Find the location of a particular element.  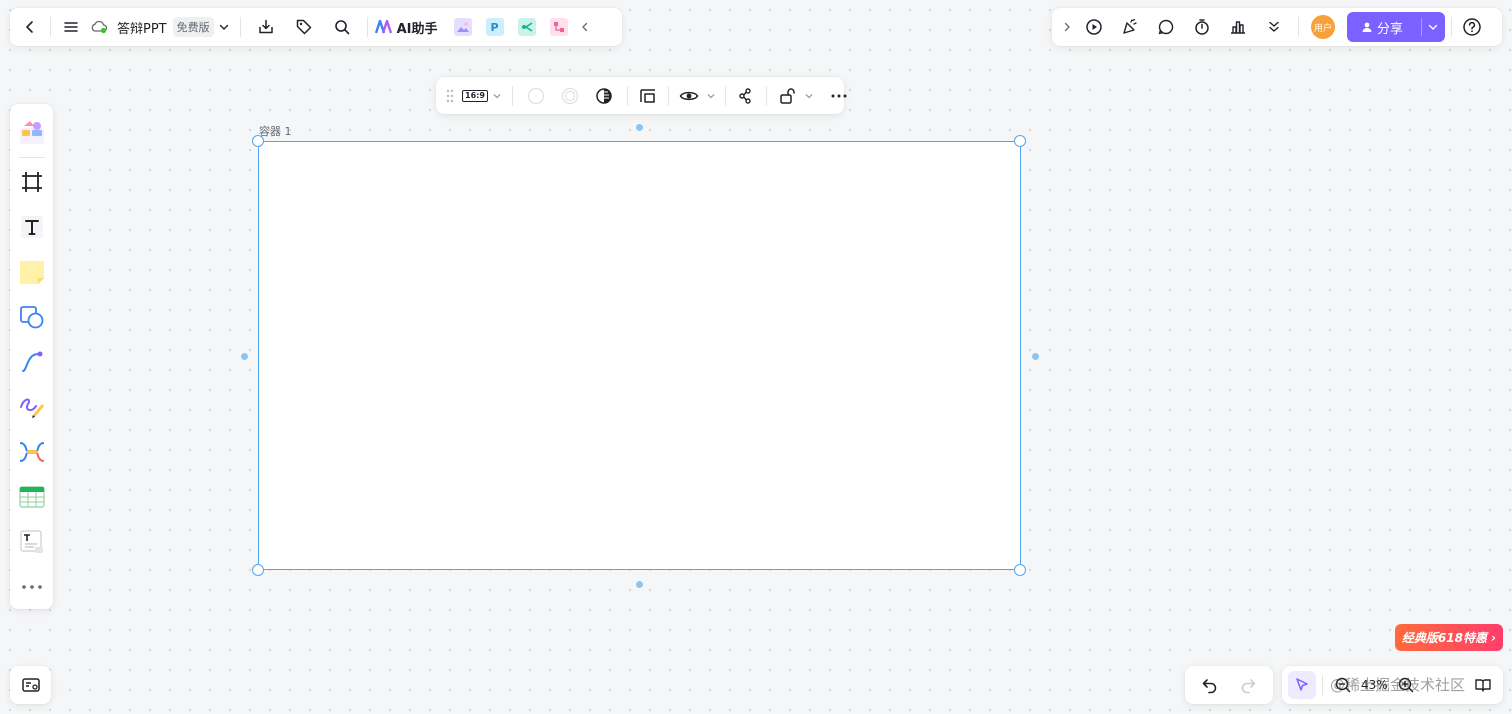

comment-icon is located at coordinates (1166, 27).